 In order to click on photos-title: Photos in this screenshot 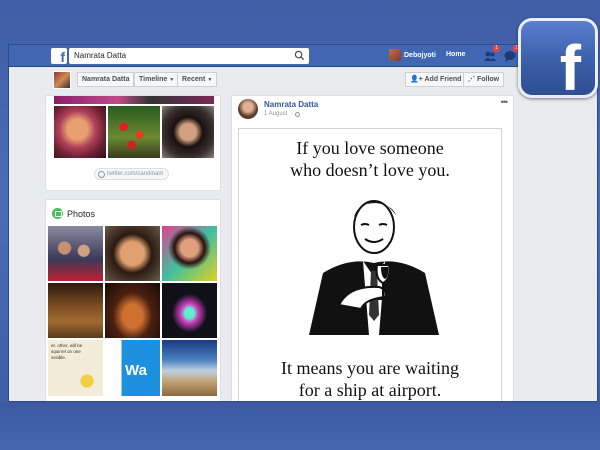, I will do `click(81, 213)`.